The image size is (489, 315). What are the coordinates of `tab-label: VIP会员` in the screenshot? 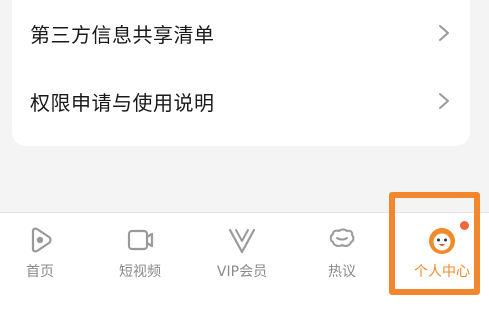 It's located at (242, 272).